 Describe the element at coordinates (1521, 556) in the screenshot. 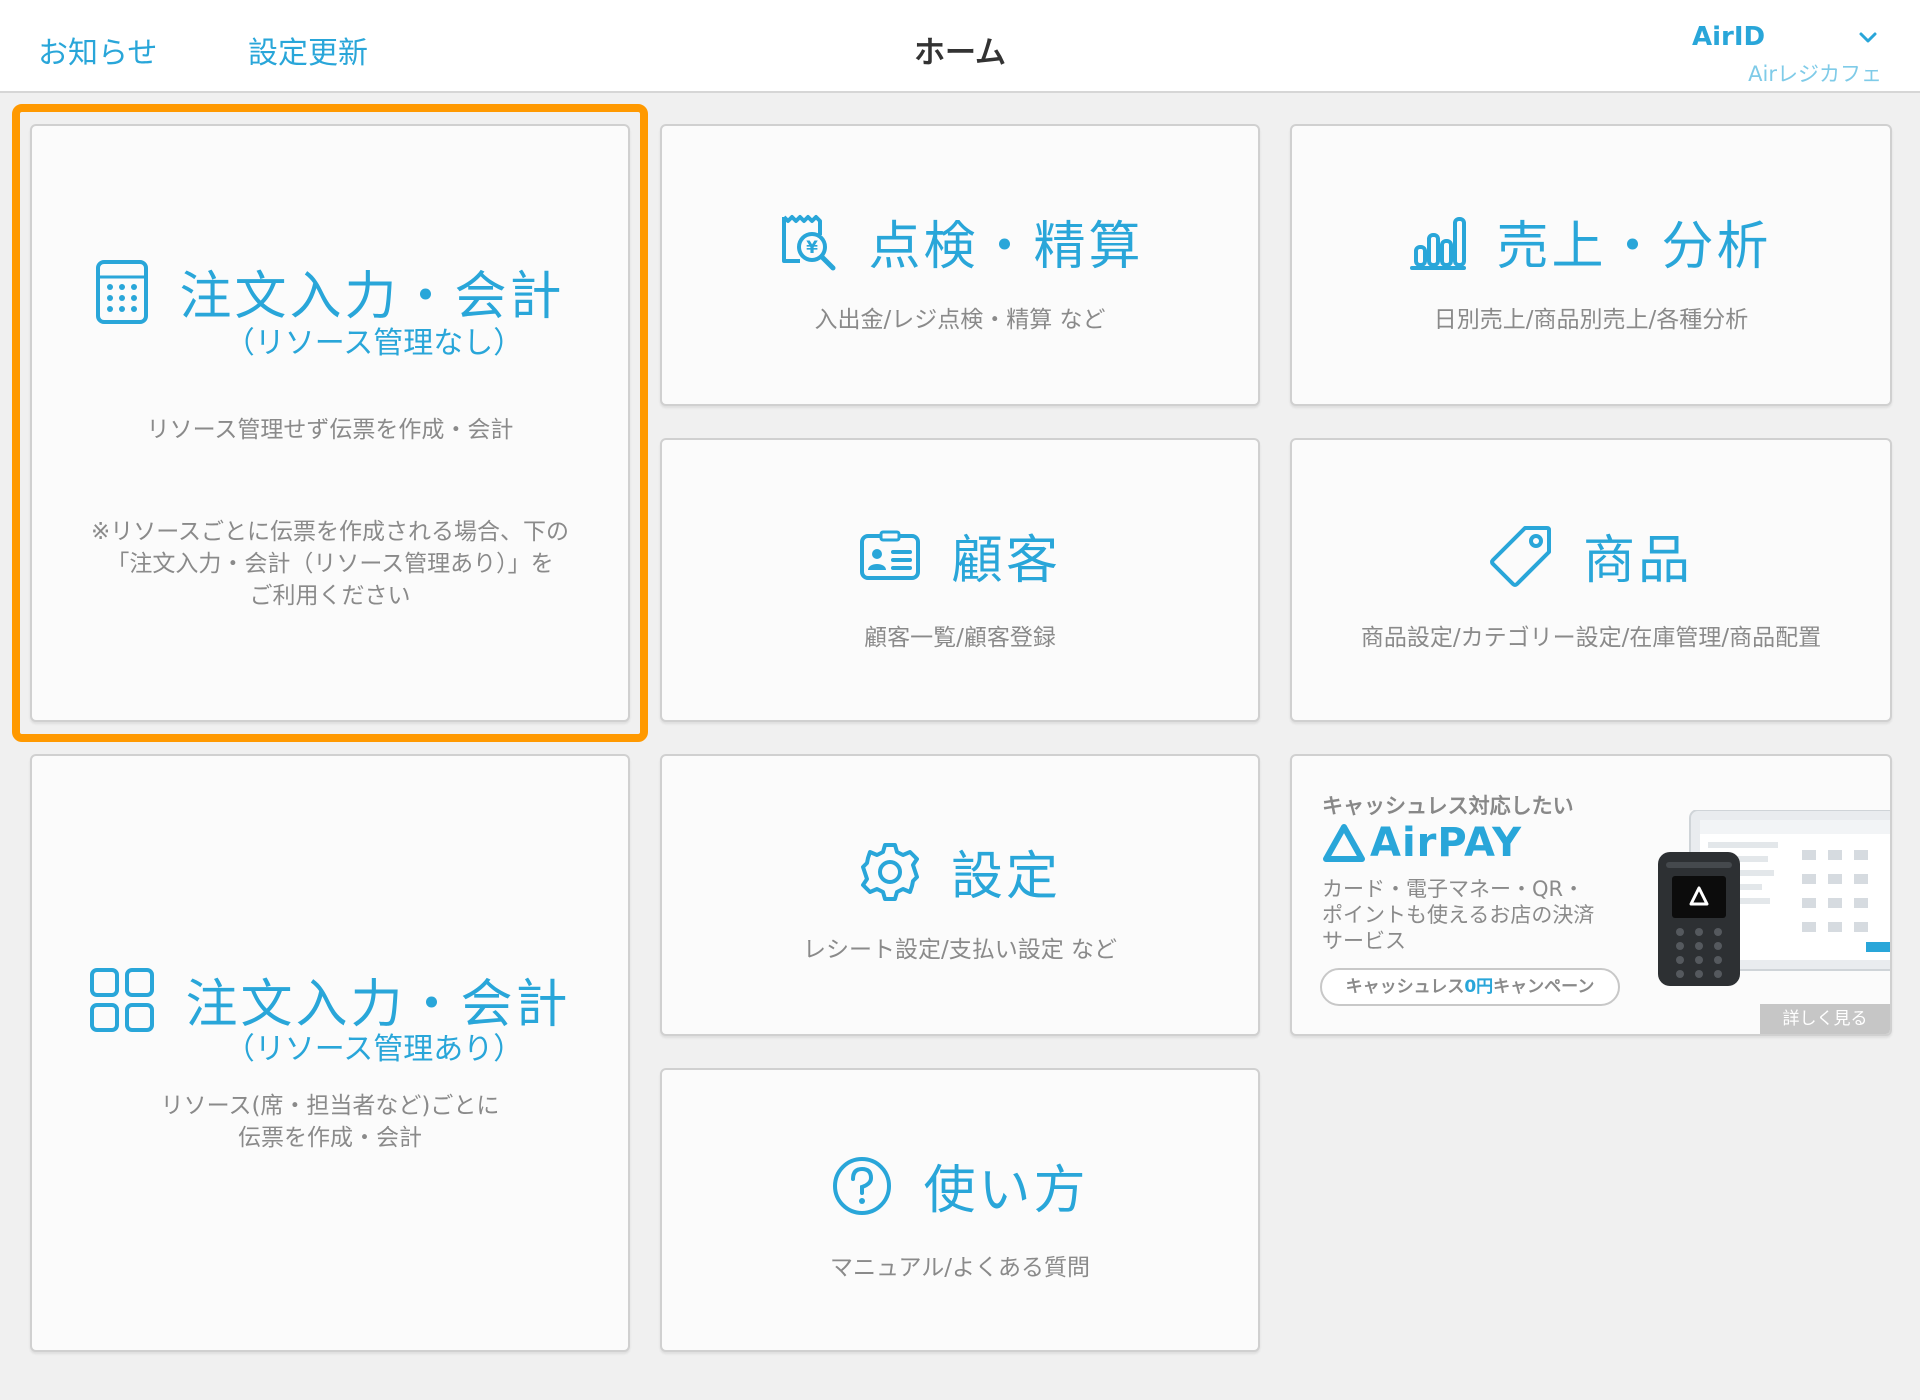

I see `tag-icon` at that location.